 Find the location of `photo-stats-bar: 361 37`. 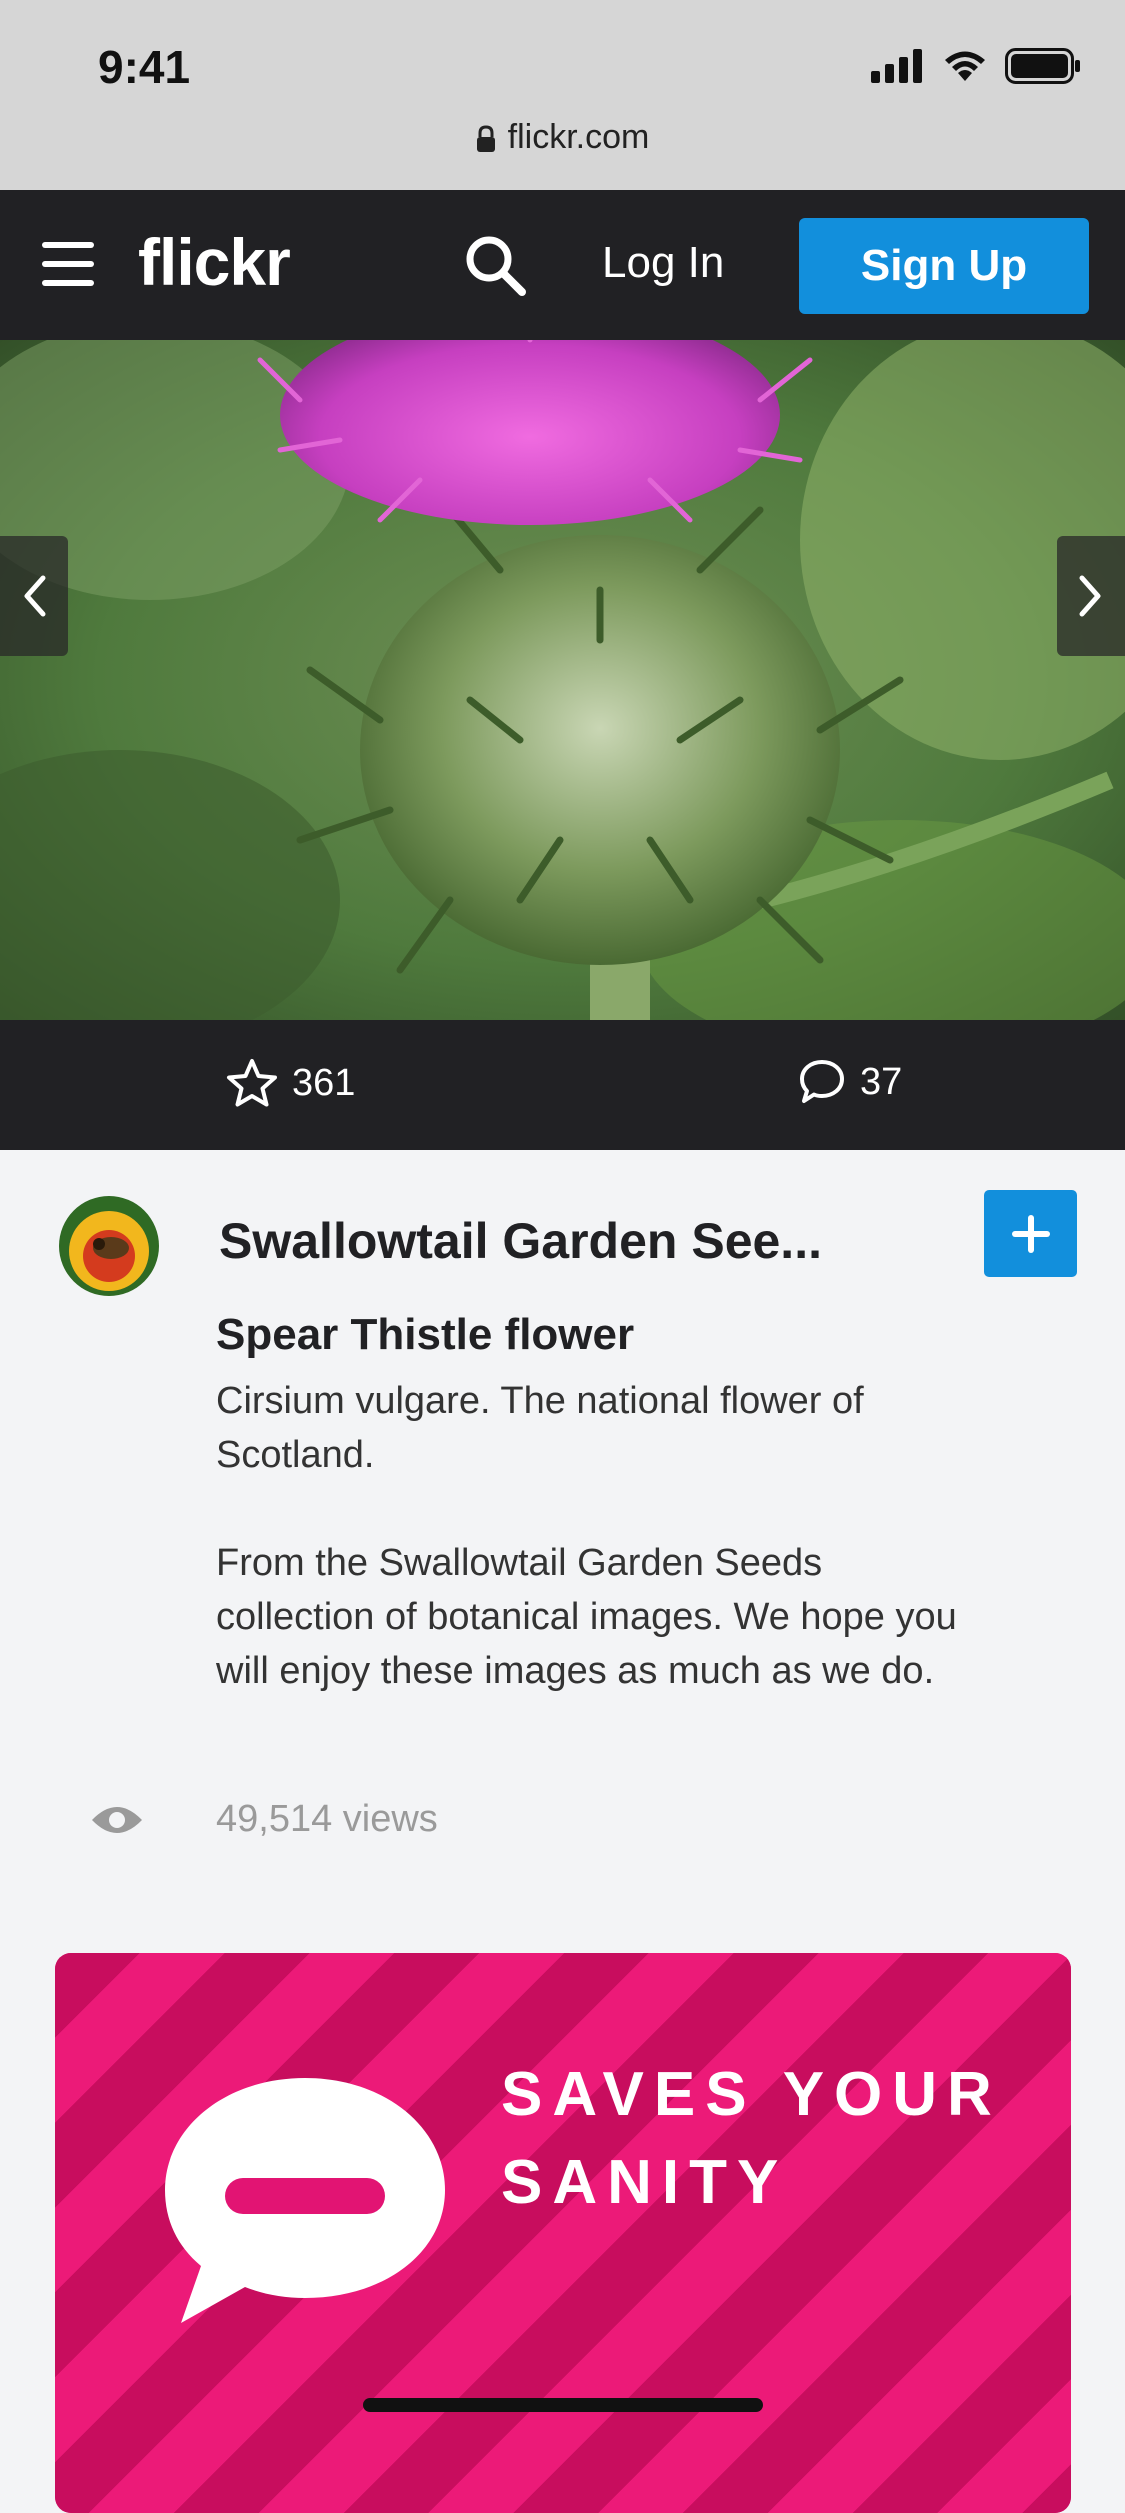

photo-stats-bar: 361 37 is located at coordinates (562, 1085).